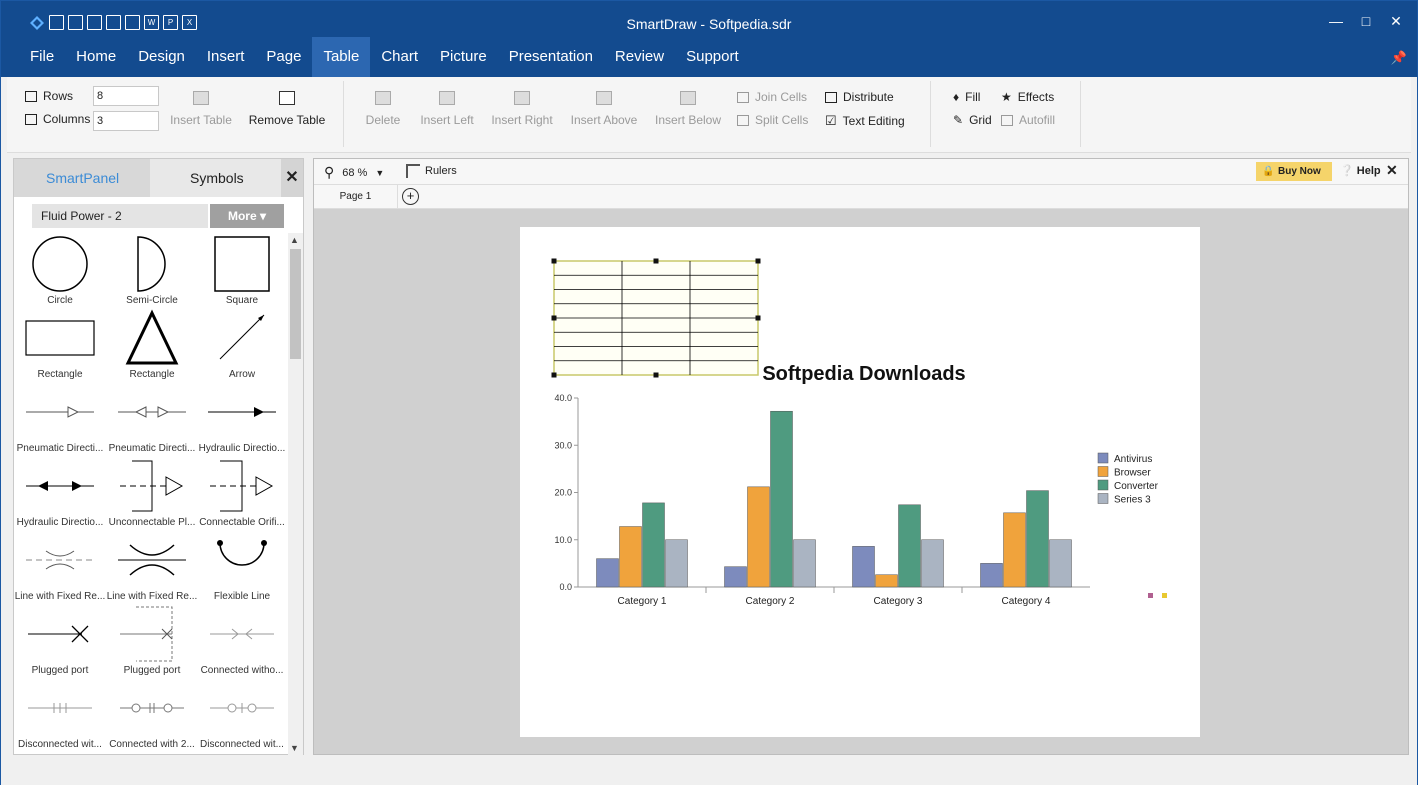  What do you see at coordinates (551, 57) in the screenshot?
I see `menu-presentation: Presentation` at bounding box center [551, 57].